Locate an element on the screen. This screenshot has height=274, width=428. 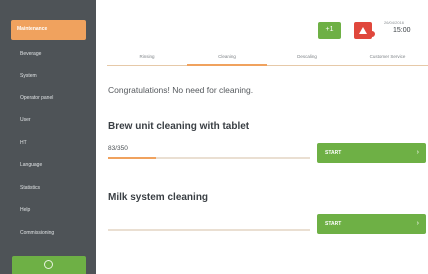
brew-cleaning-title: Brew unit cleaning with tablet is located at coordinates (179, 126).